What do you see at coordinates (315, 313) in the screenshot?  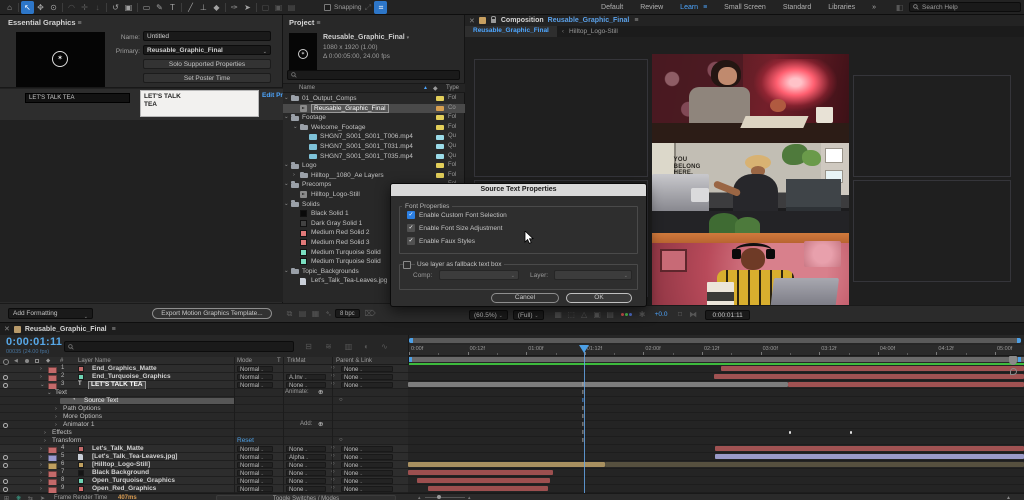 I see `new-comp-icon: ▦` at bounding box center [315, 313].